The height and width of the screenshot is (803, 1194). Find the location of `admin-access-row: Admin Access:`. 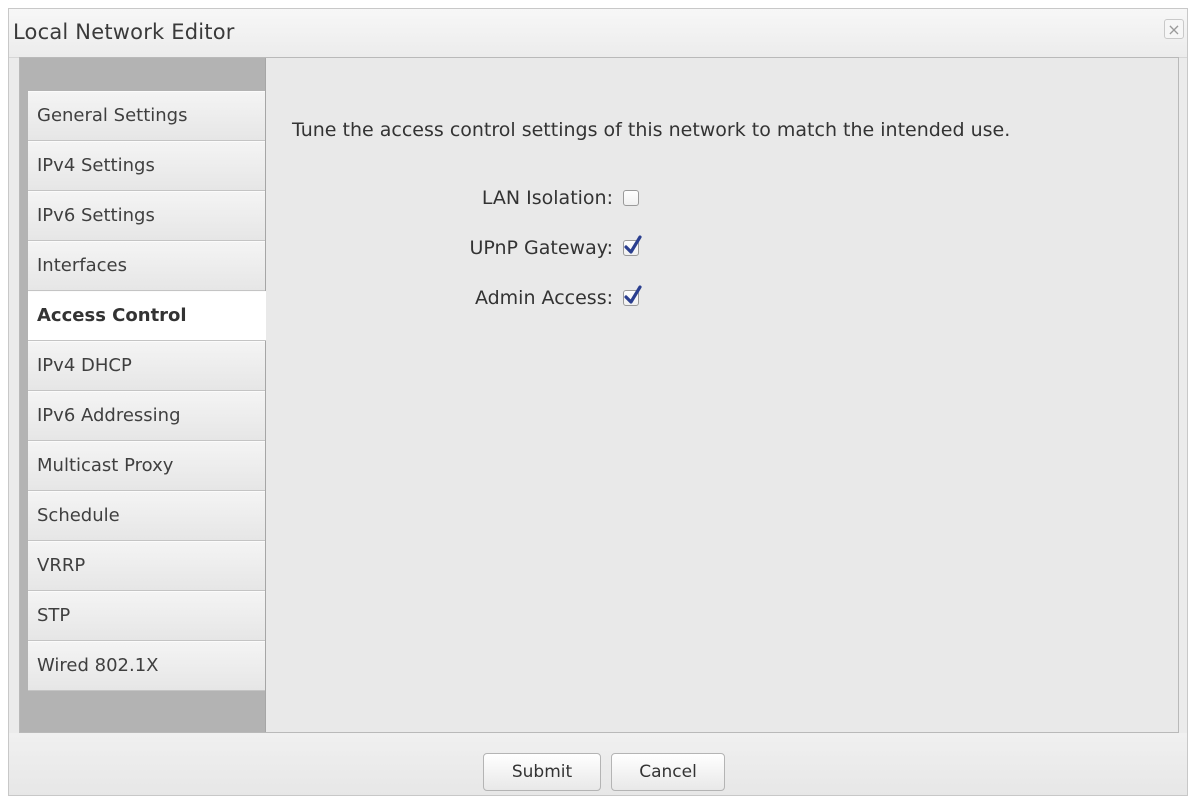

admin-access-row: Admin Access: is located at coordinates (558, 298).